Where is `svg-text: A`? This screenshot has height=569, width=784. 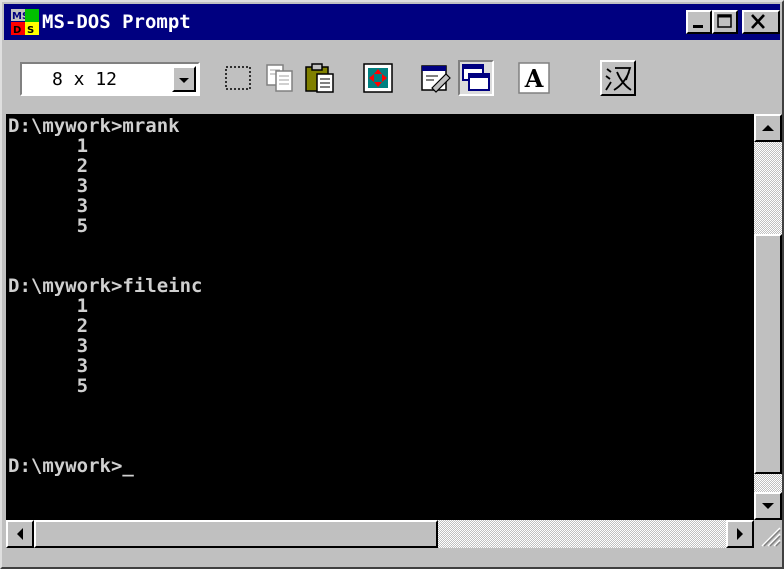 svg-text: A is located at coordinates (534, 78).